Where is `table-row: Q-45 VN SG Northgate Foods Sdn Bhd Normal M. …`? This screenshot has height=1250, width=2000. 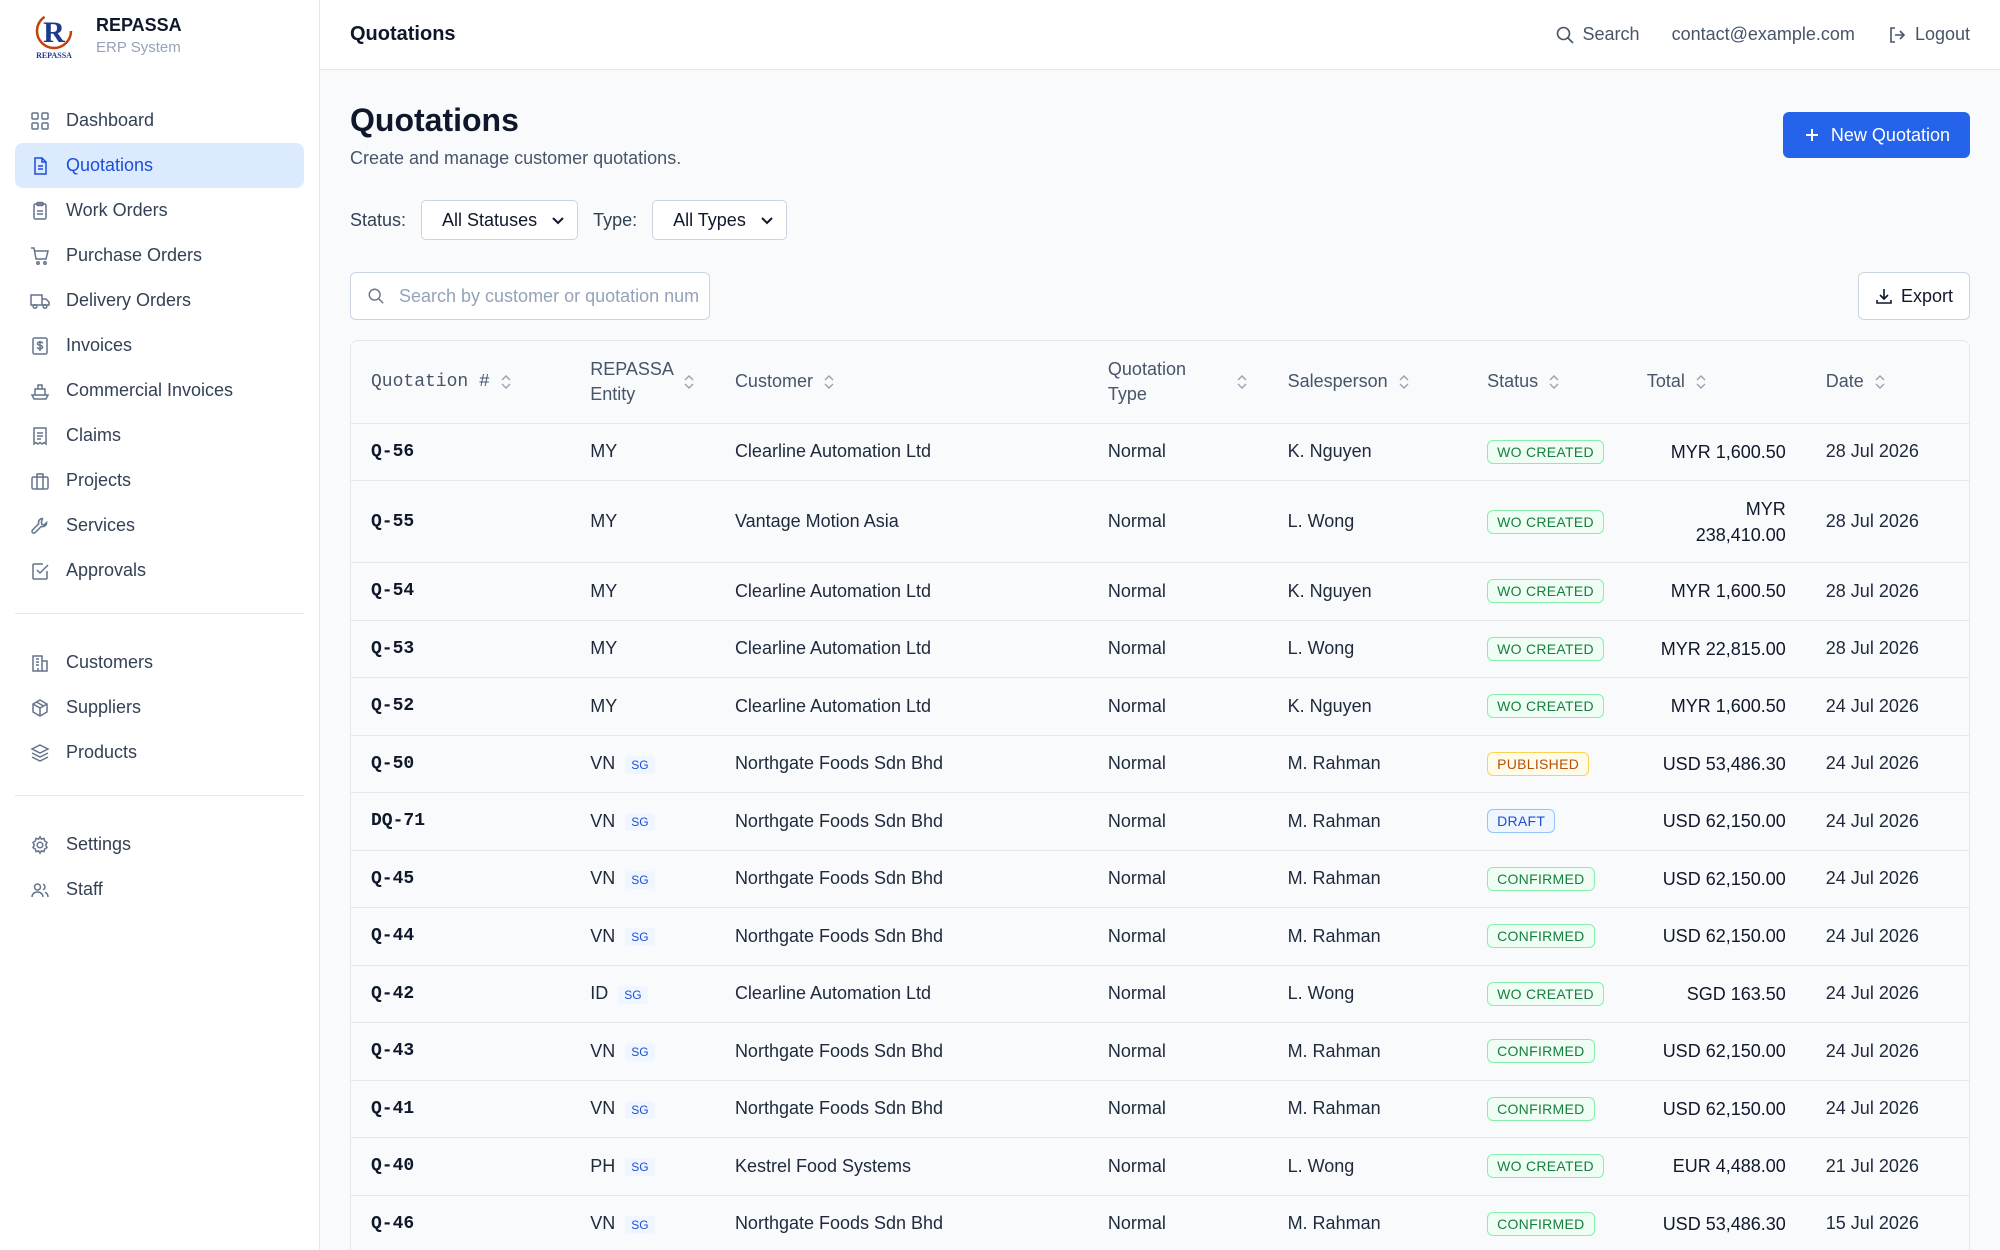
table-row: Q-45 VN SG Northgate Foods Sdn Bhd Normal M. … is located at coordinates (1160, 879).